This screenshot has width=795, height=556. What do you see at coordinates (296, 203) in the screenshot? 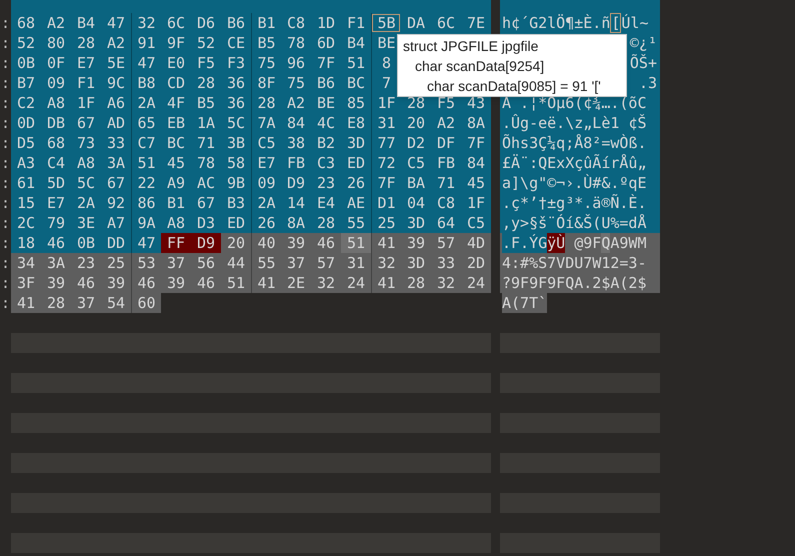
I see `hex-byte: 14` at bounding box center [296, 203].